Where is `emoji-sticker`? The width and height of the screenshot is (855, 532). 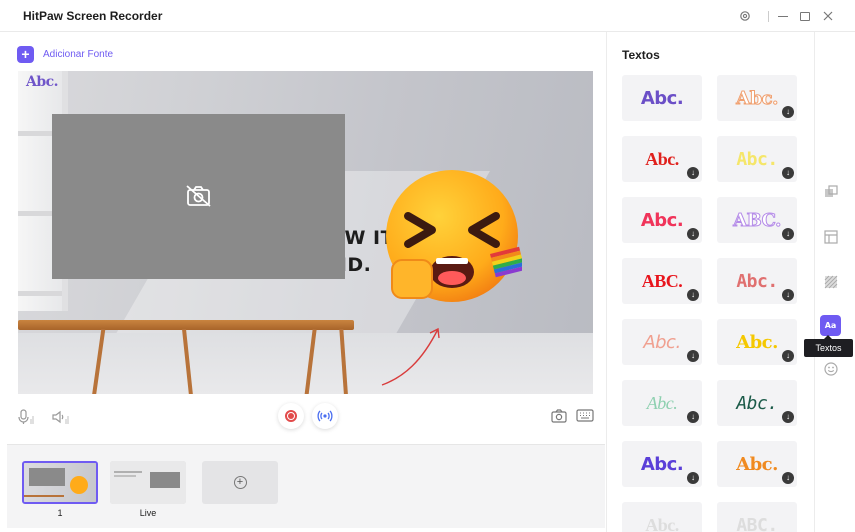
emoji-sticker is located at coordinates (448, 238).